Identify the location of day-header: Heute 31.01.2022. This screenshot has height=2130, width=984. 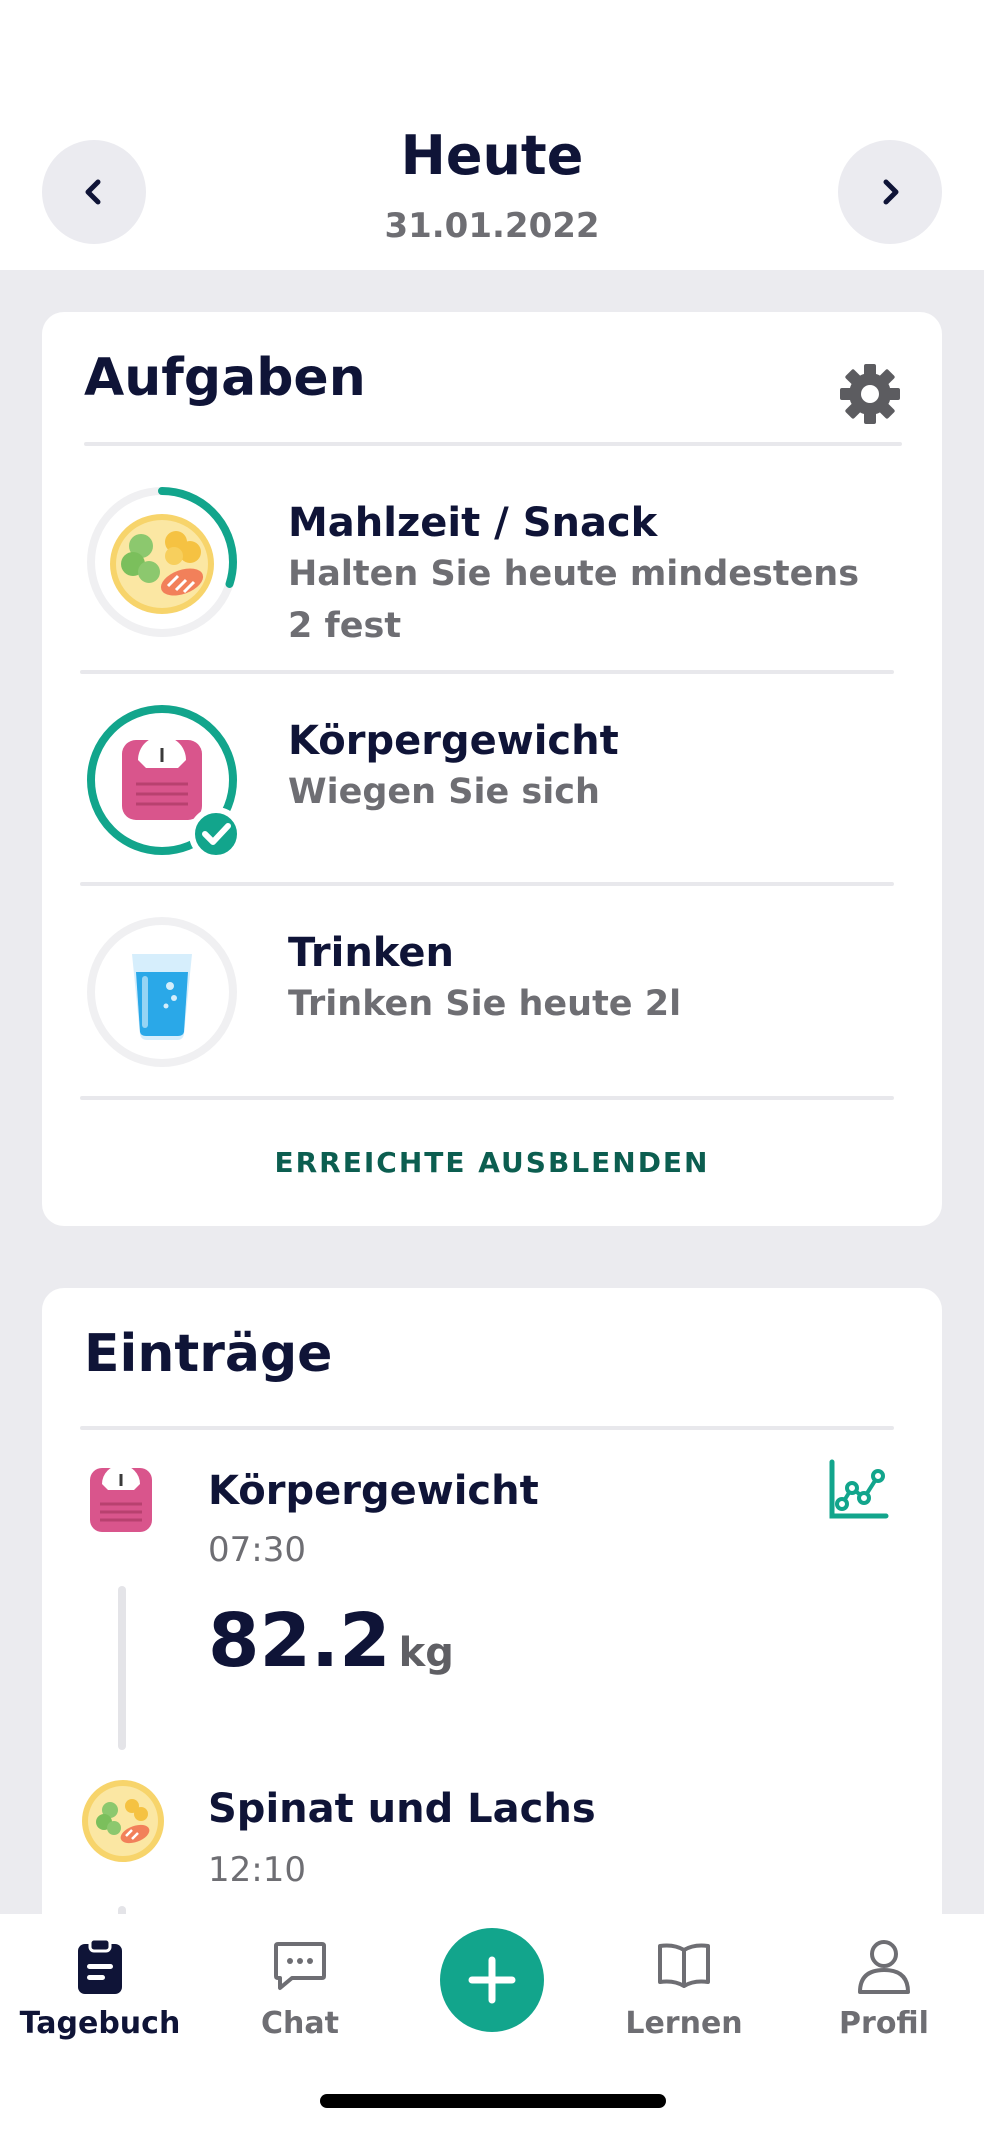
(492, 135).